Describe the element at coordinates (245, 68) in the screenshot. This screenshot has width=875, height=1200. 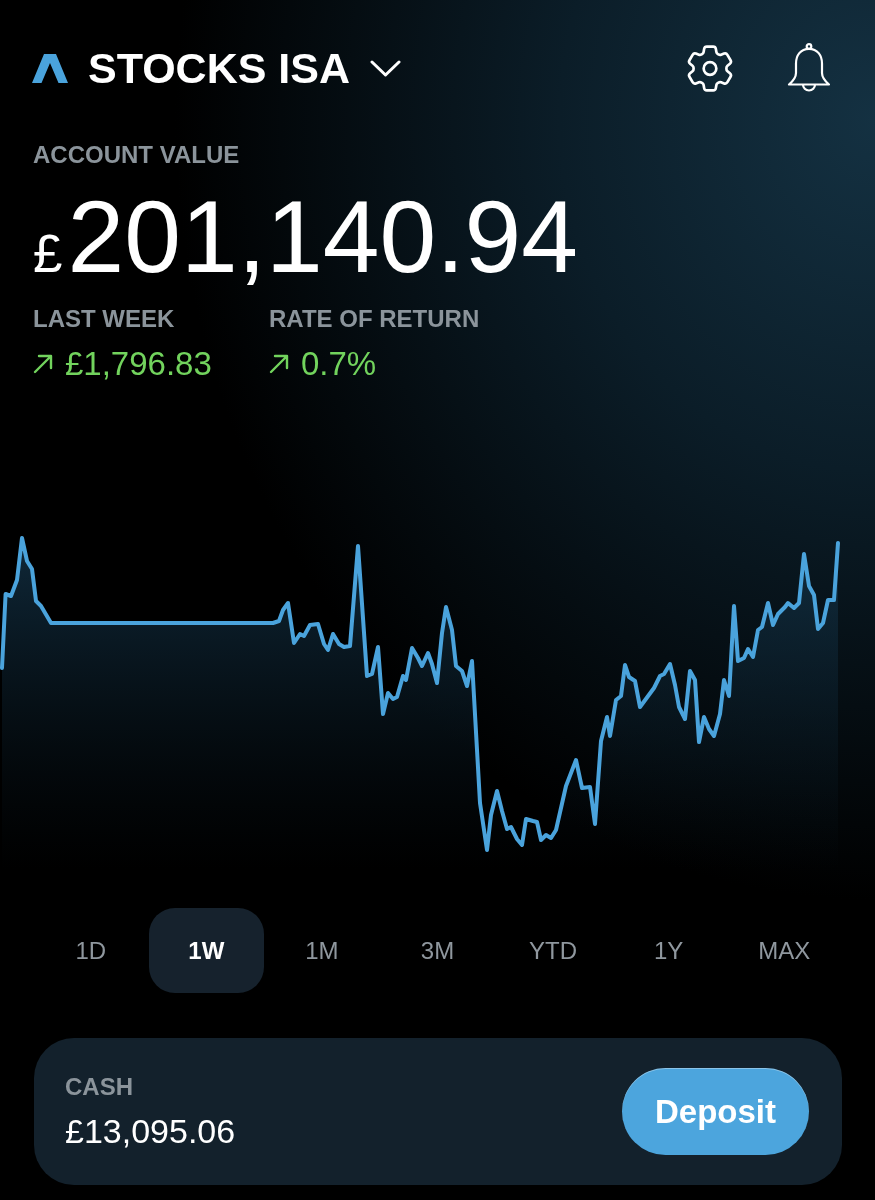
I see `account-switcher: STOCKS ISA` at that location.